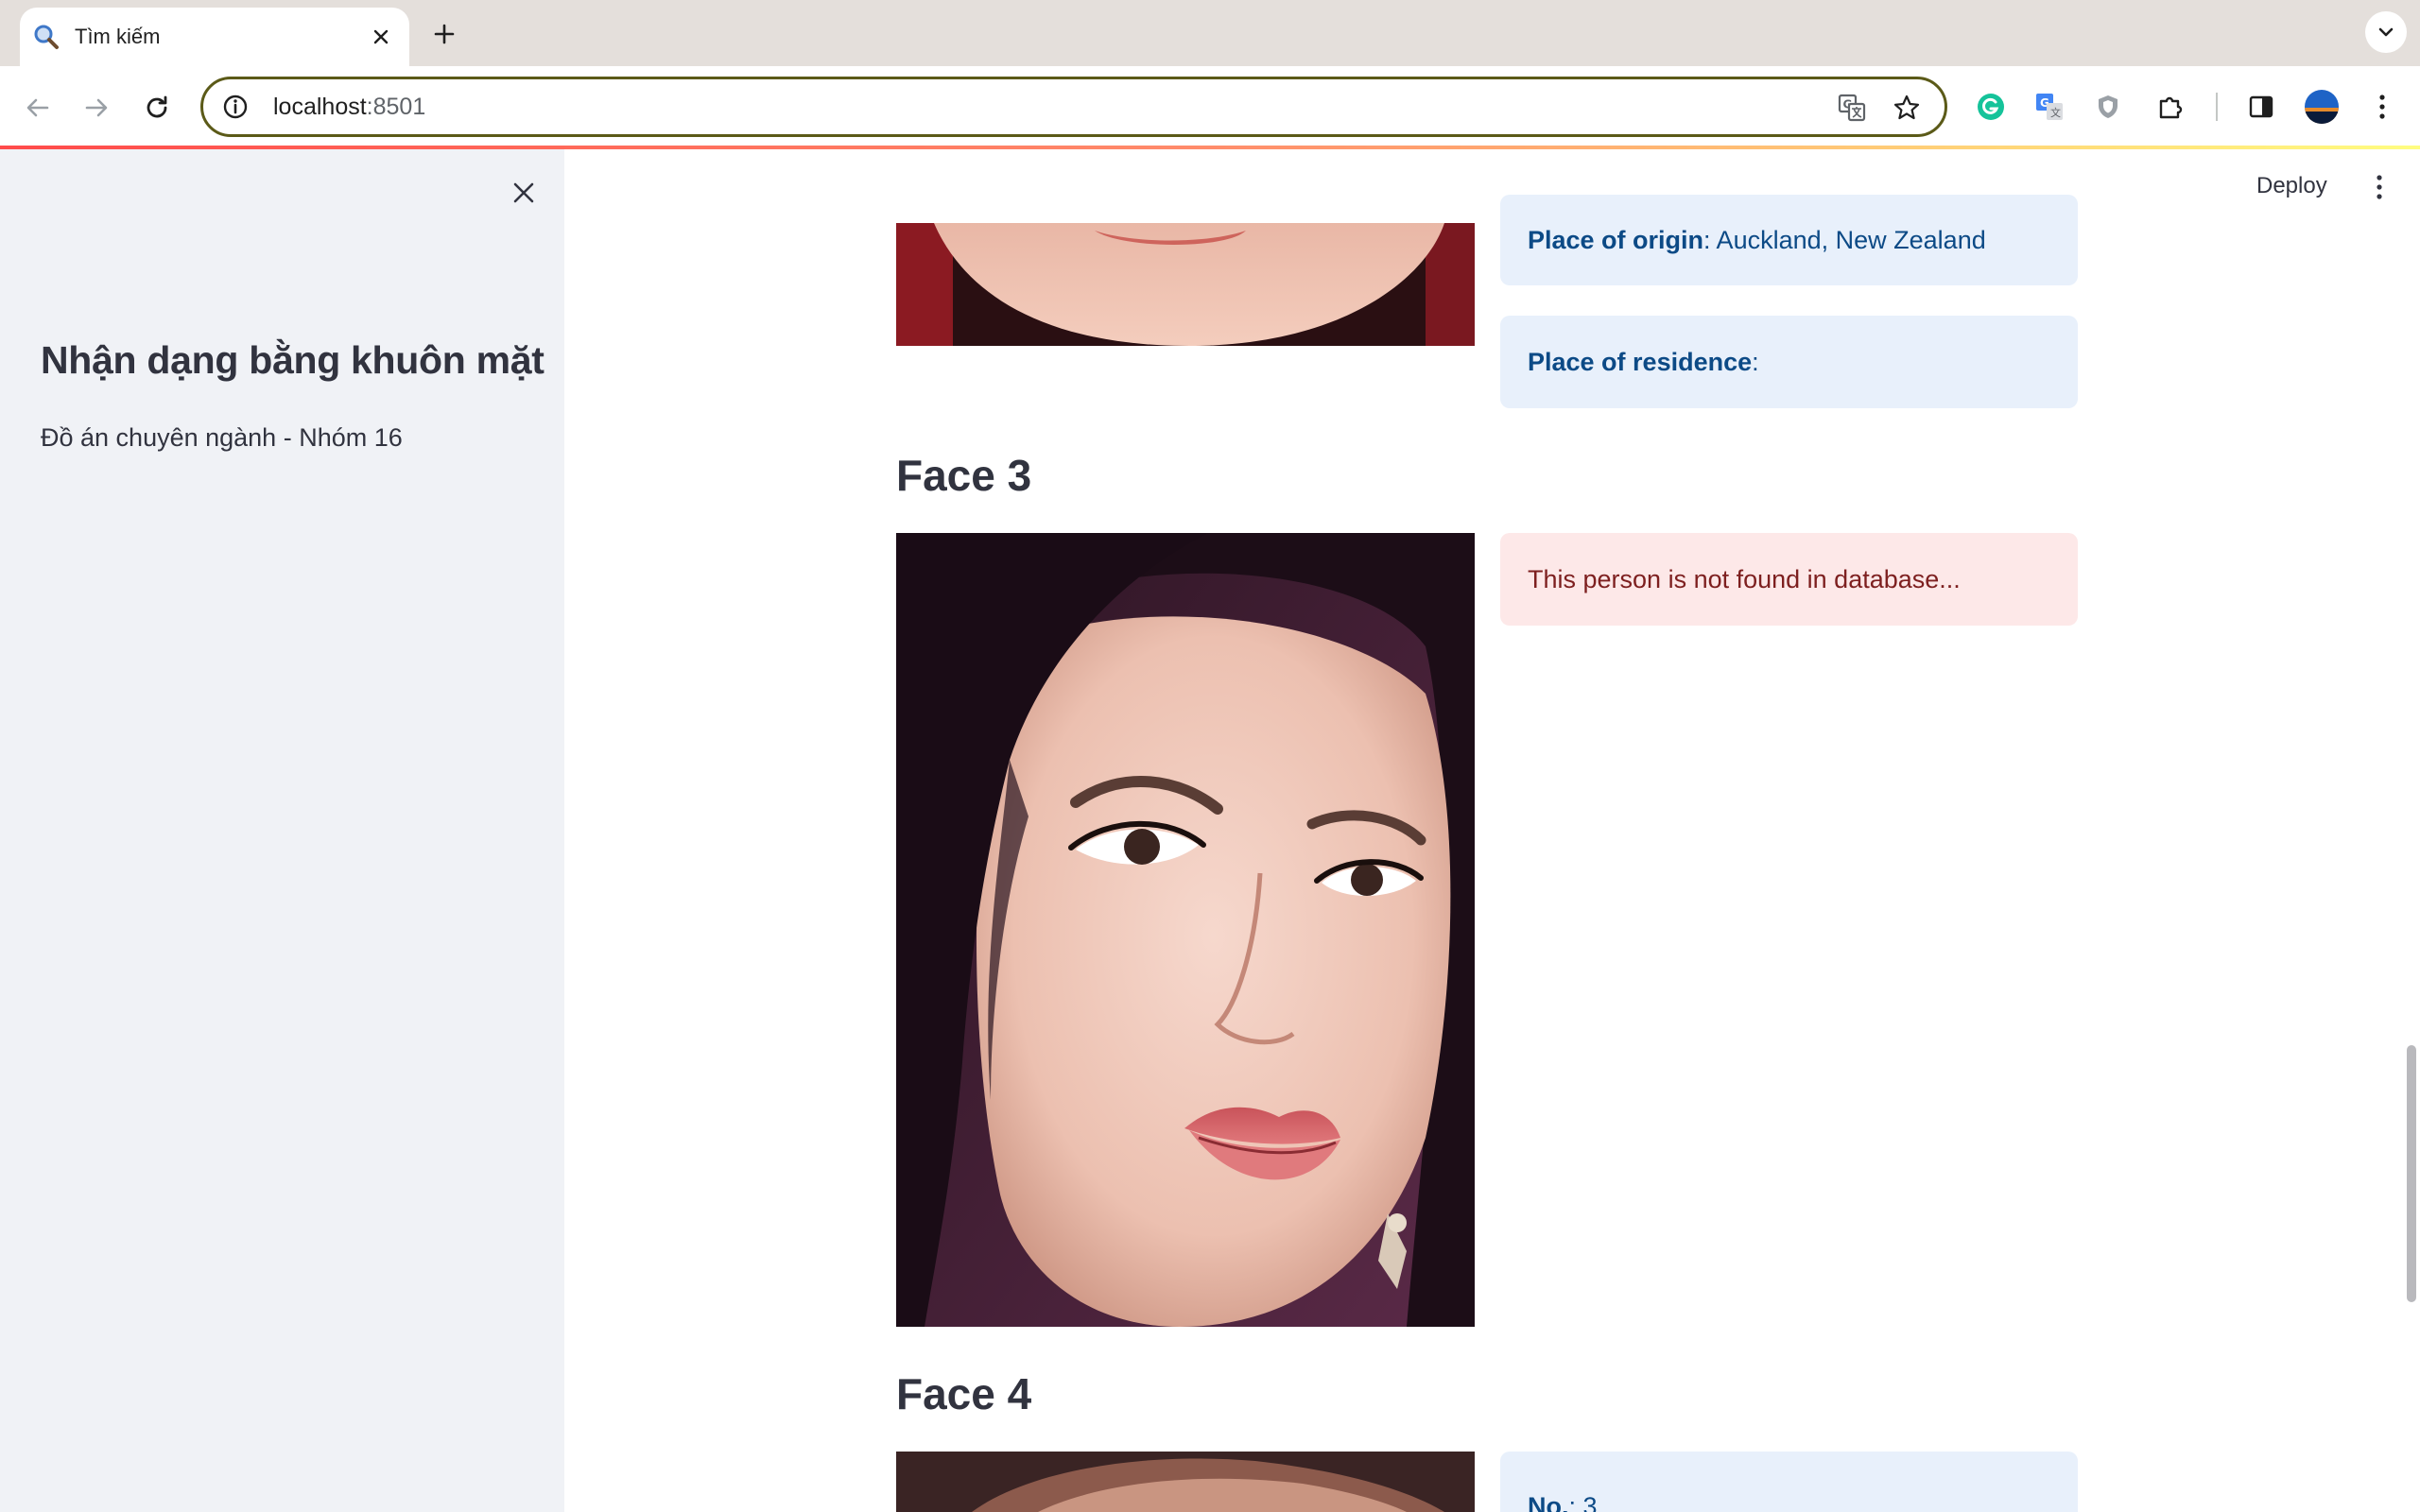 The height and width of the screenshot is (1512, 2420). I want to click on sidebar-title: Nhận dạng bằng khuôn mặt, so click(293, 360).